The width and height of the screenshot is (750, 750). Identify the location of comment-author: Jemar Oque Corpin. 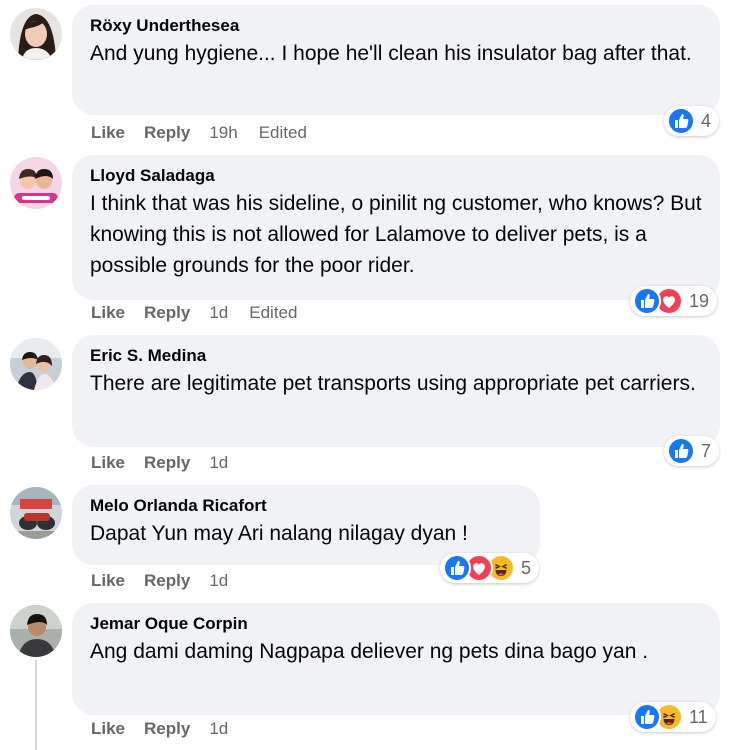
(396, 624).